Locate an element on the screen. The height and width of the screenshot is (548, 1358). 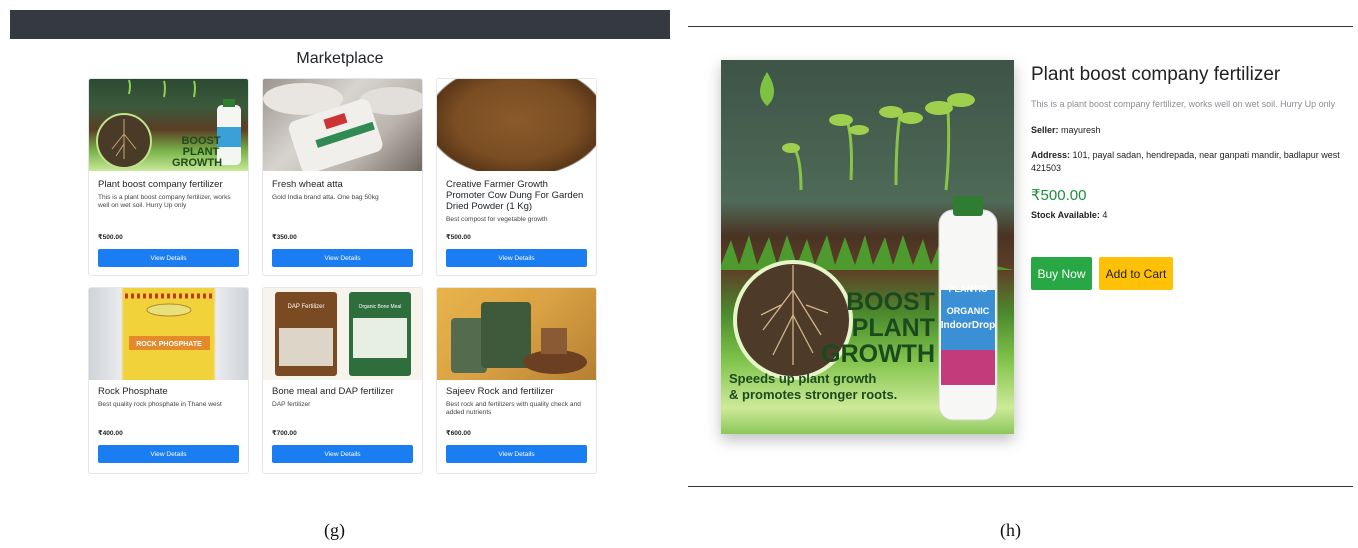
svg-text: Organic Bone Meal is located at coordinates (380, 307).